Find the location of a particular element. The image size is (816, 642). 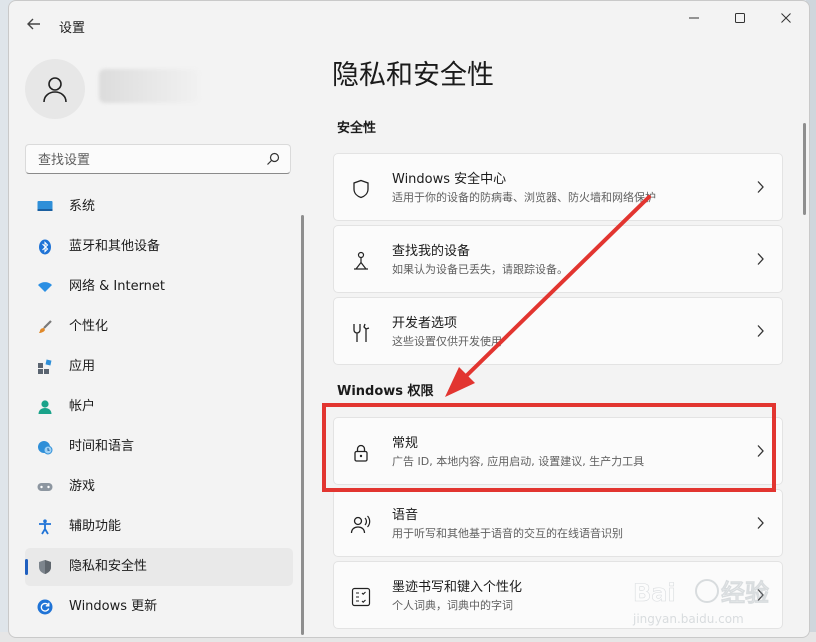

annotation-highlight-box is located at coordinates (549, 447).